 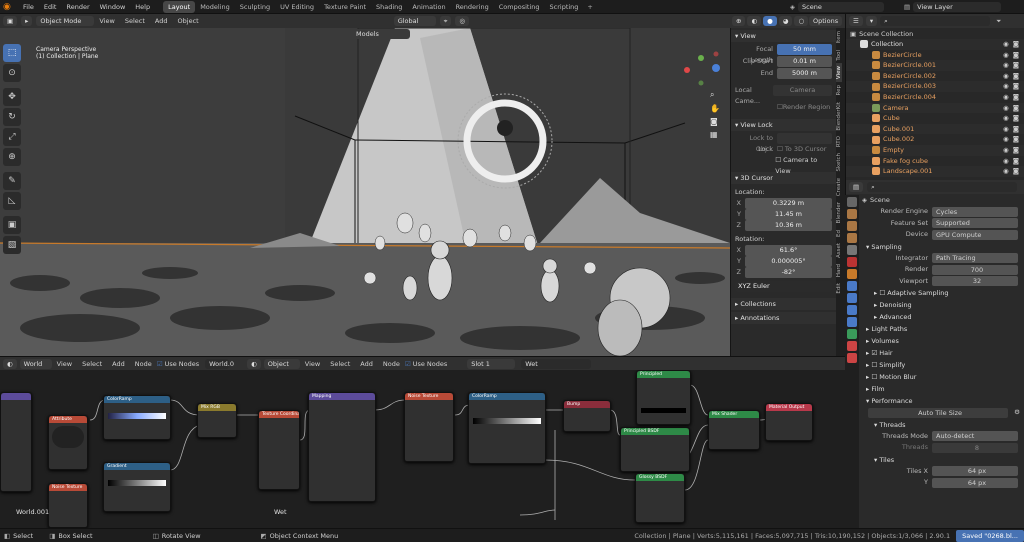 I want to click on film-header: ▸ Film, so click(x=943, y=389).